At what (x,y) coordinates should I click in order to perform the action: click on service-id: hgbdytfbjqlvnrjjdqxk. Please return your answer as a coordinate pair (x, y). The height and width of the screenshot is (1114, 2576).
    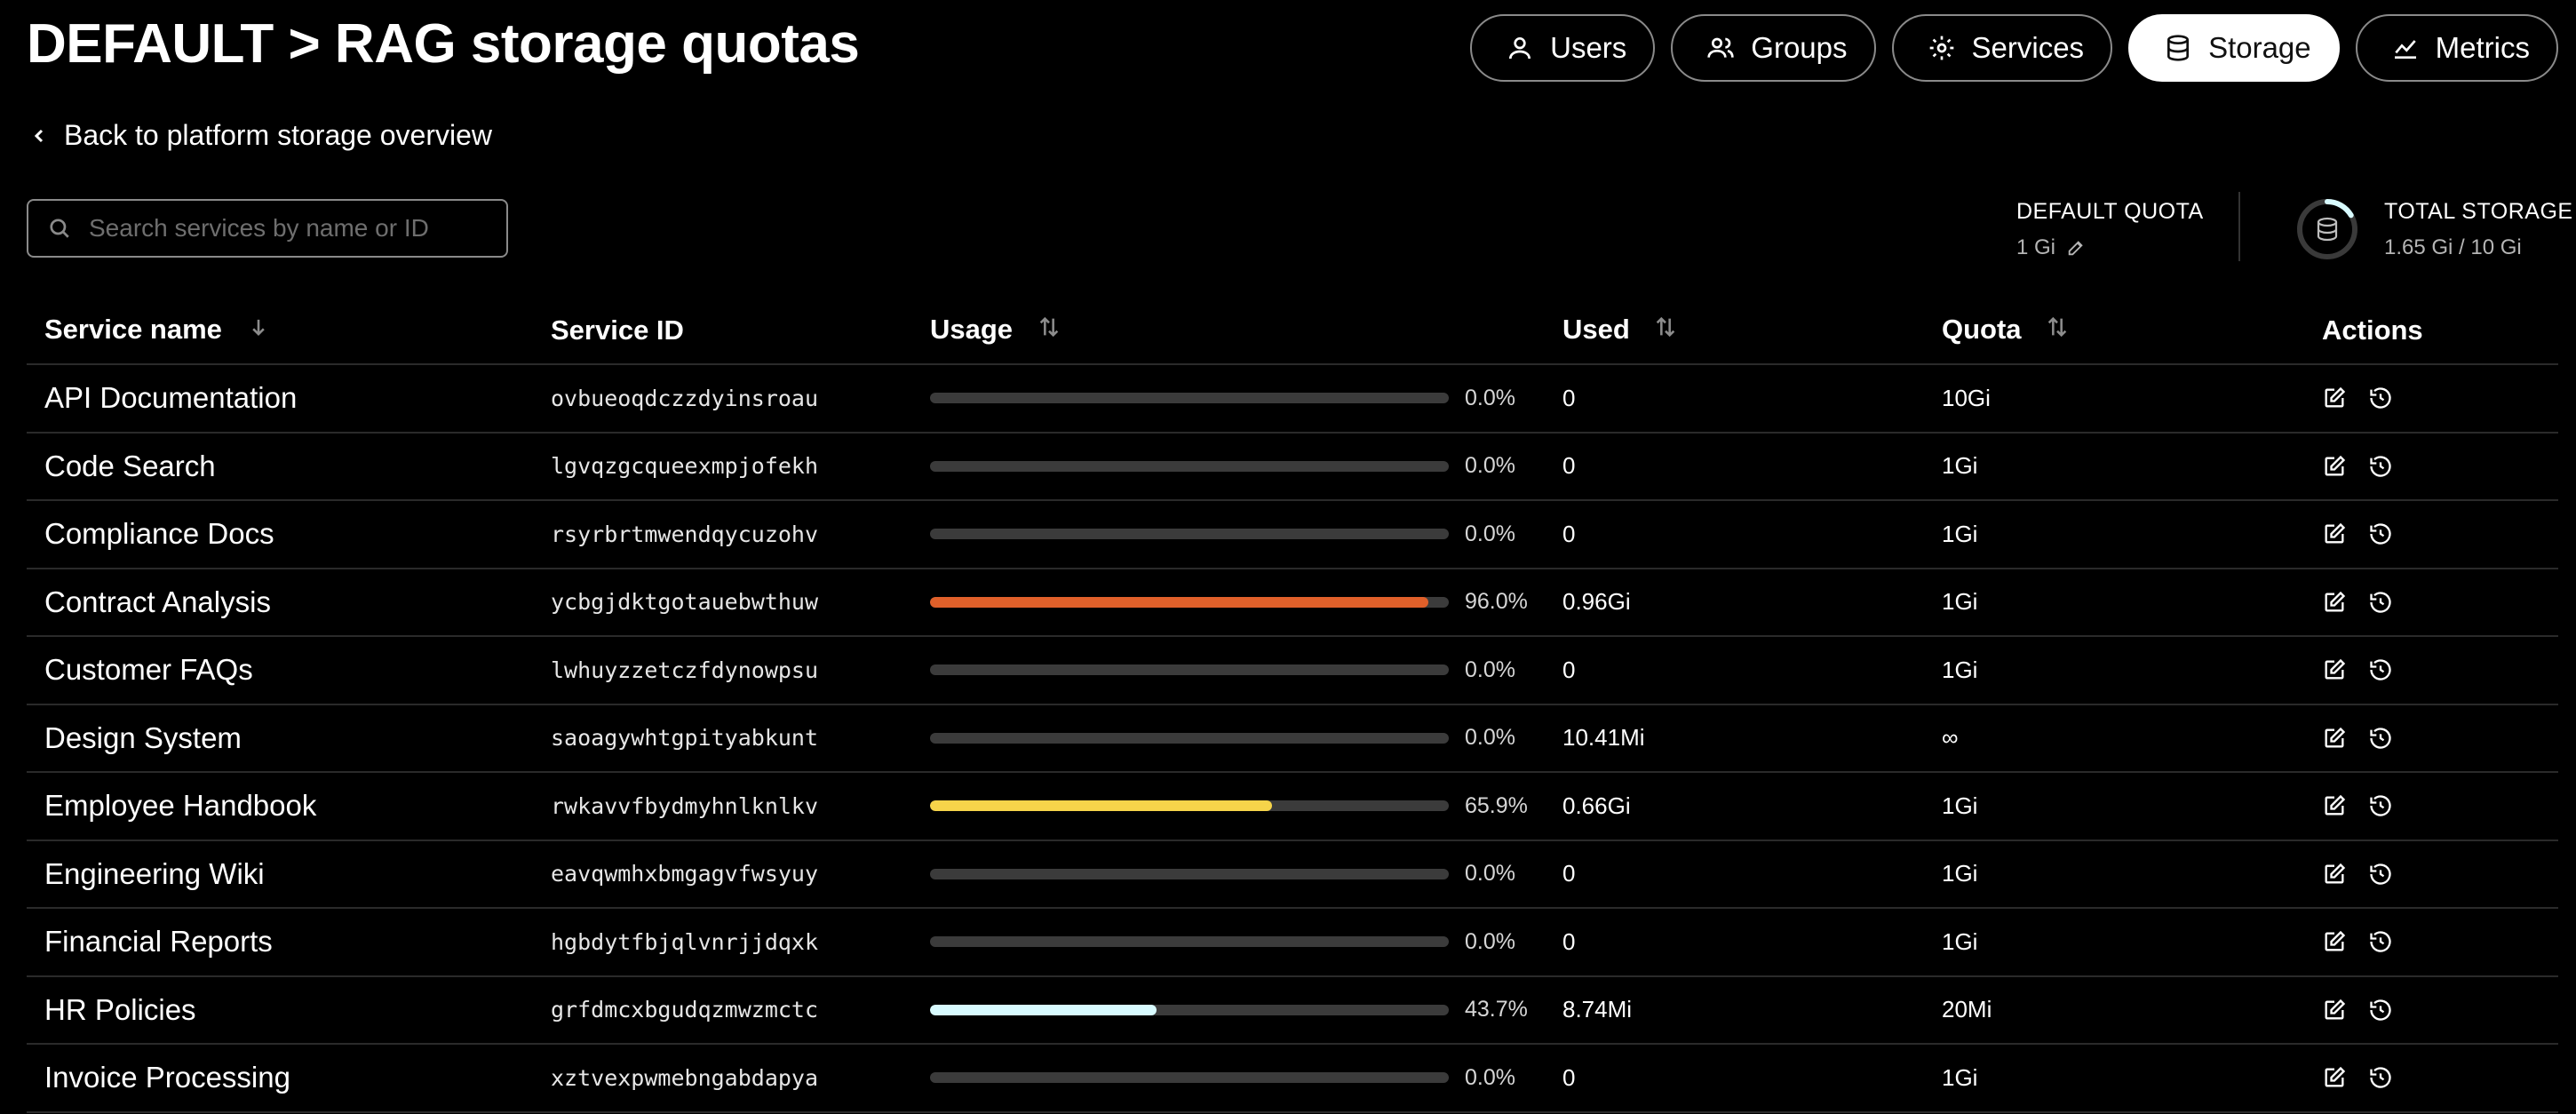
    Looking at the image, I should click on (722, 943).